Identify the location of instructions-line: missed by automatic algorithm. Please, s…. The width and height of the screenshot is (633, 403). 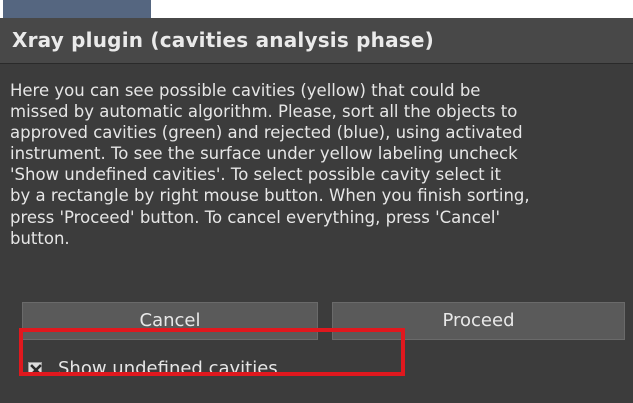
(264, 112).